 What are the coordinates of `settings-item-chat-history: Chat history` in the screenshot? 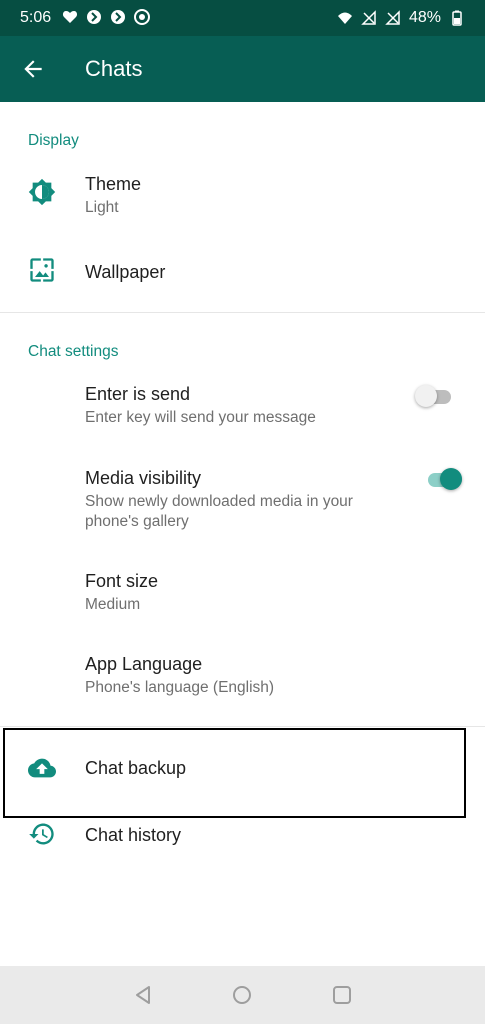 It's located at (242, 836).